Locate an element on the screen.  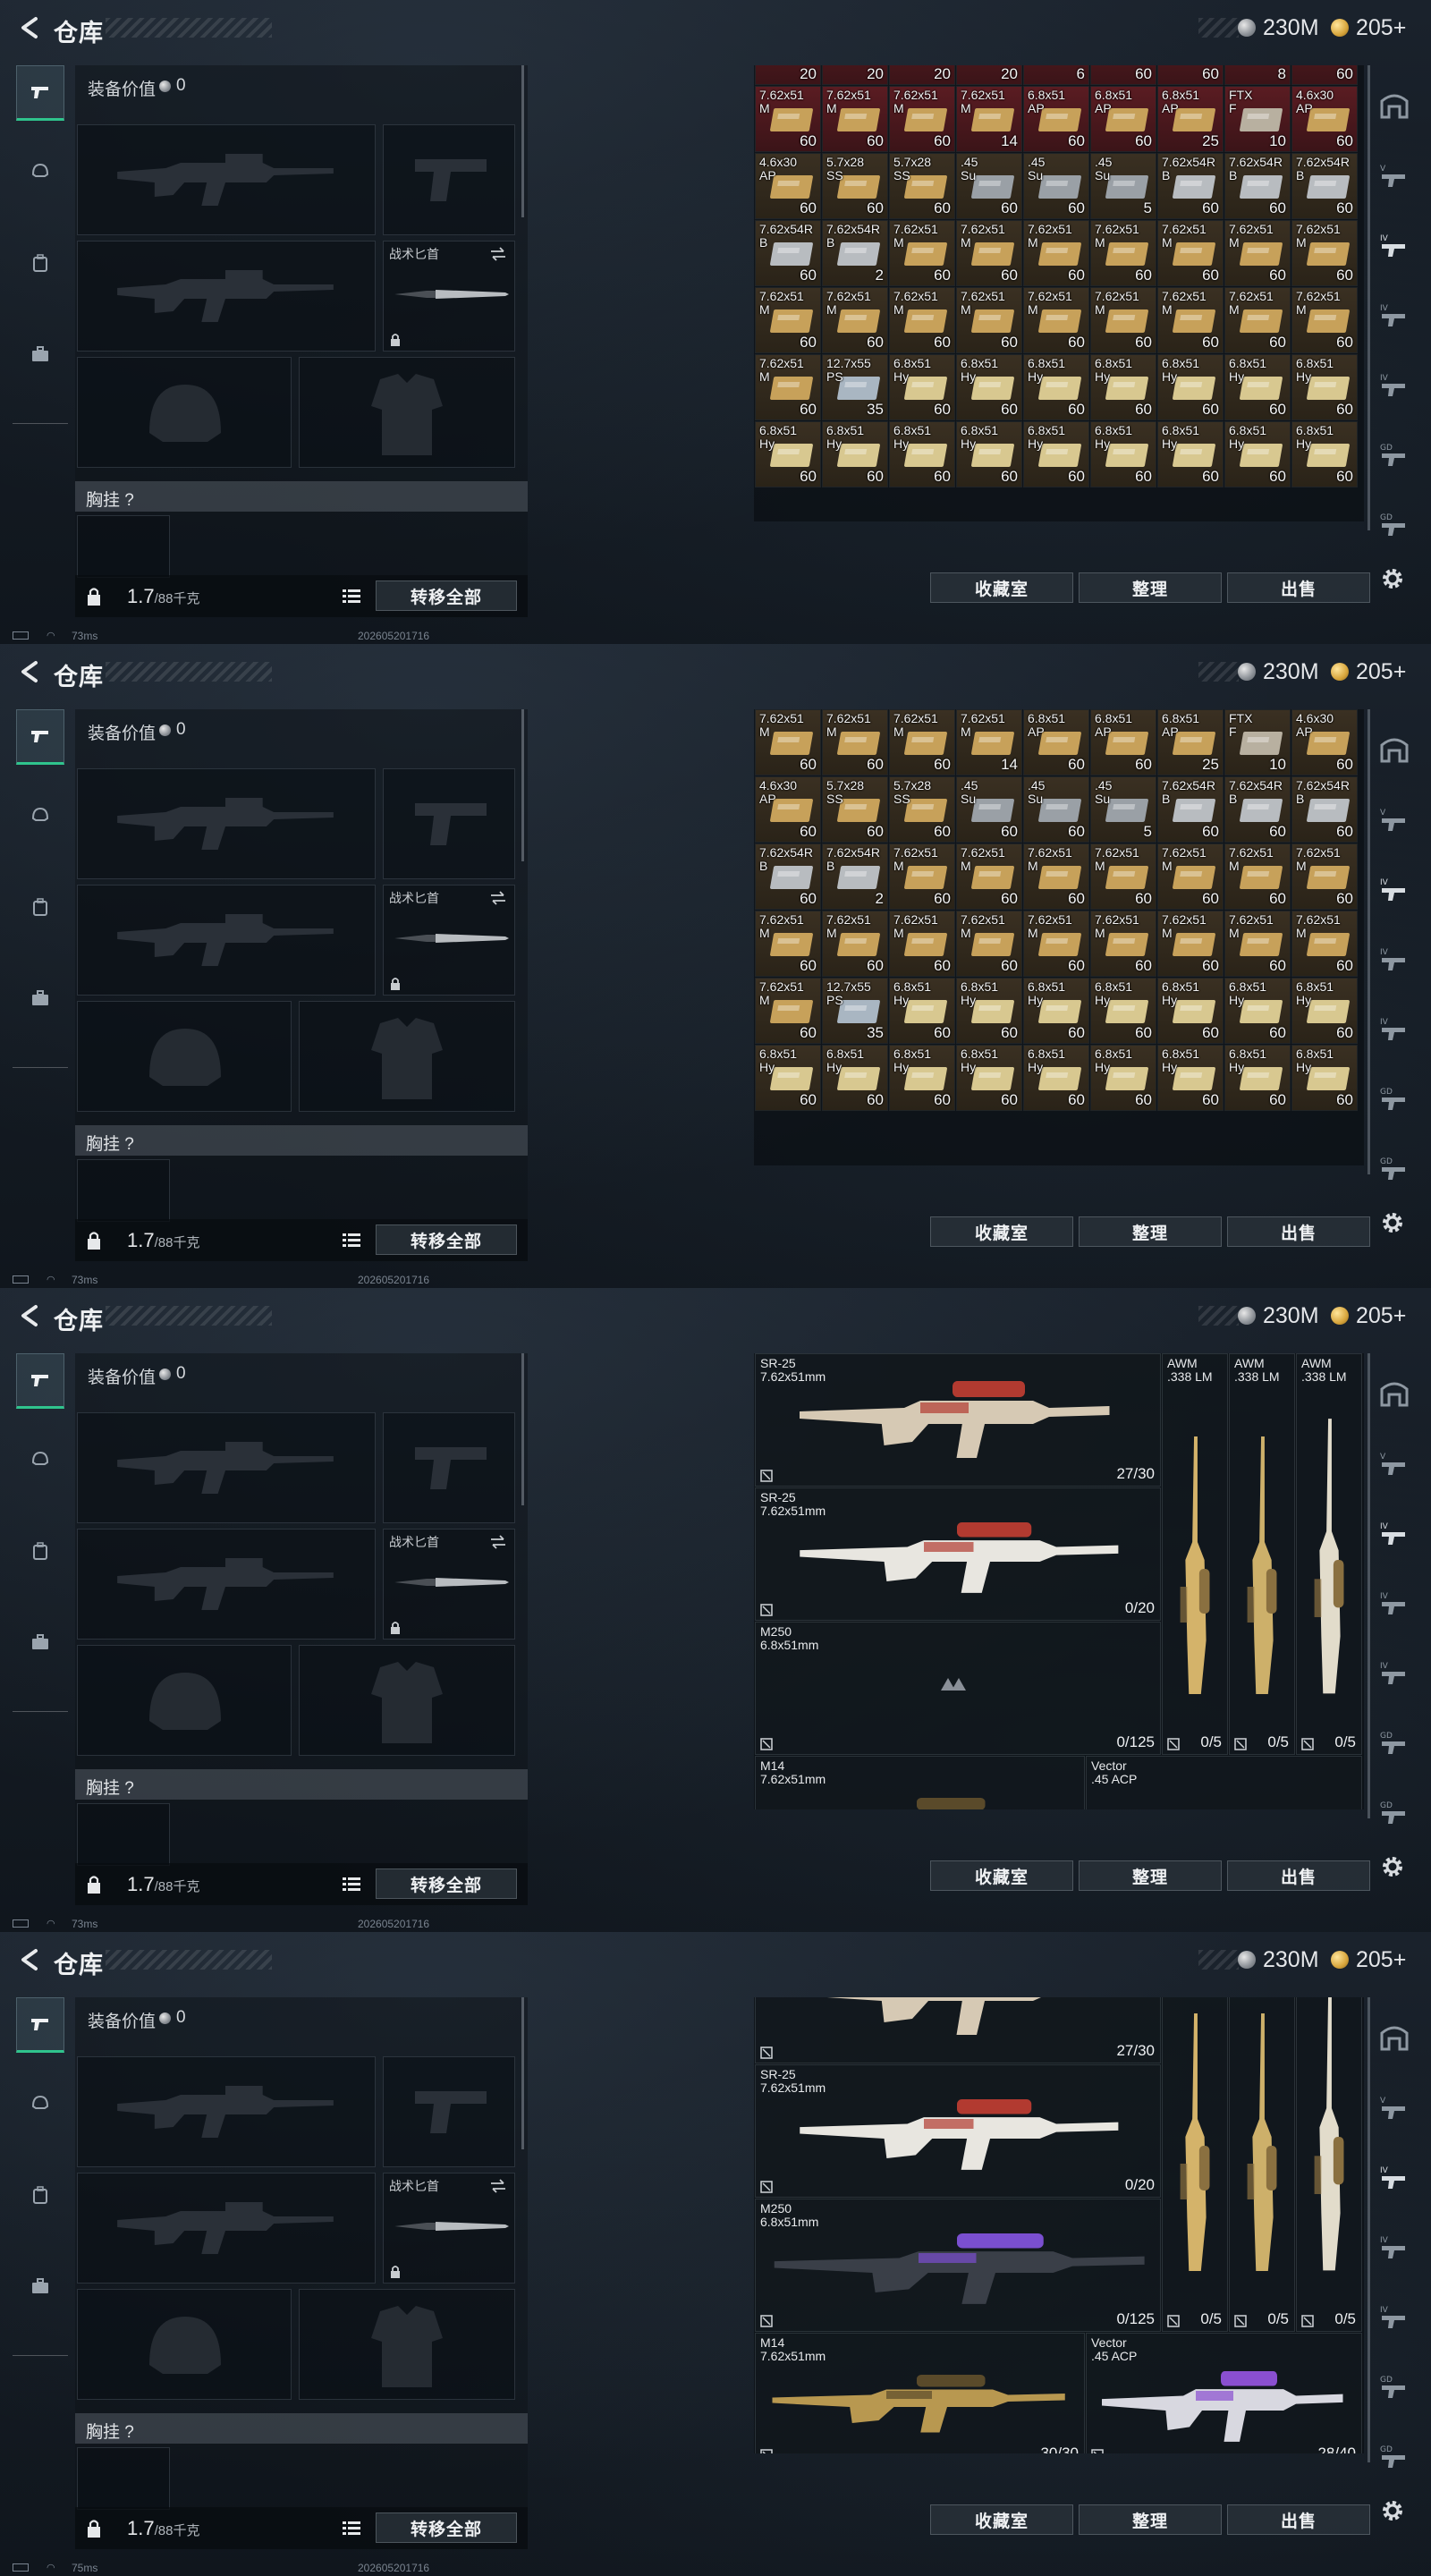
collection-button: 收藏室 is located at coordinates (1002, 2519).